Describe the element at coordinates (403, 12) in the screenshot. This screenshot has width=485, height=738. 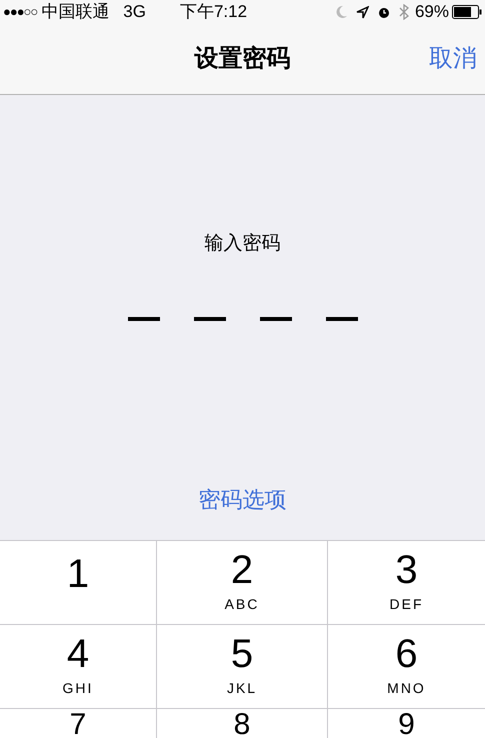
I see `bluetooth-icon` at that location.